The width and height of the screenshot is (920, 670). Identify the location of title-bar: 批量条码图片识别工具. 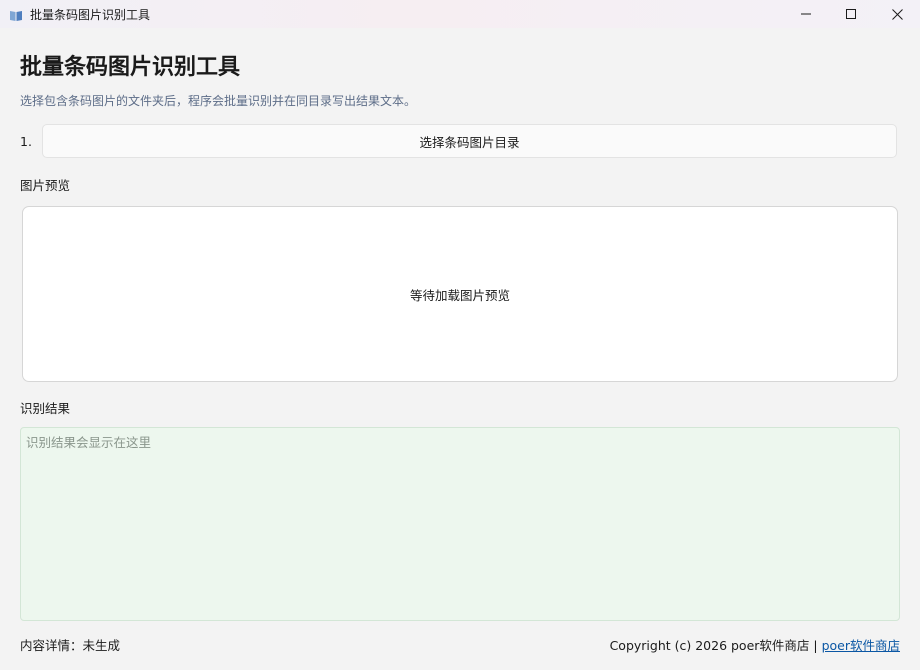
(460, 14).